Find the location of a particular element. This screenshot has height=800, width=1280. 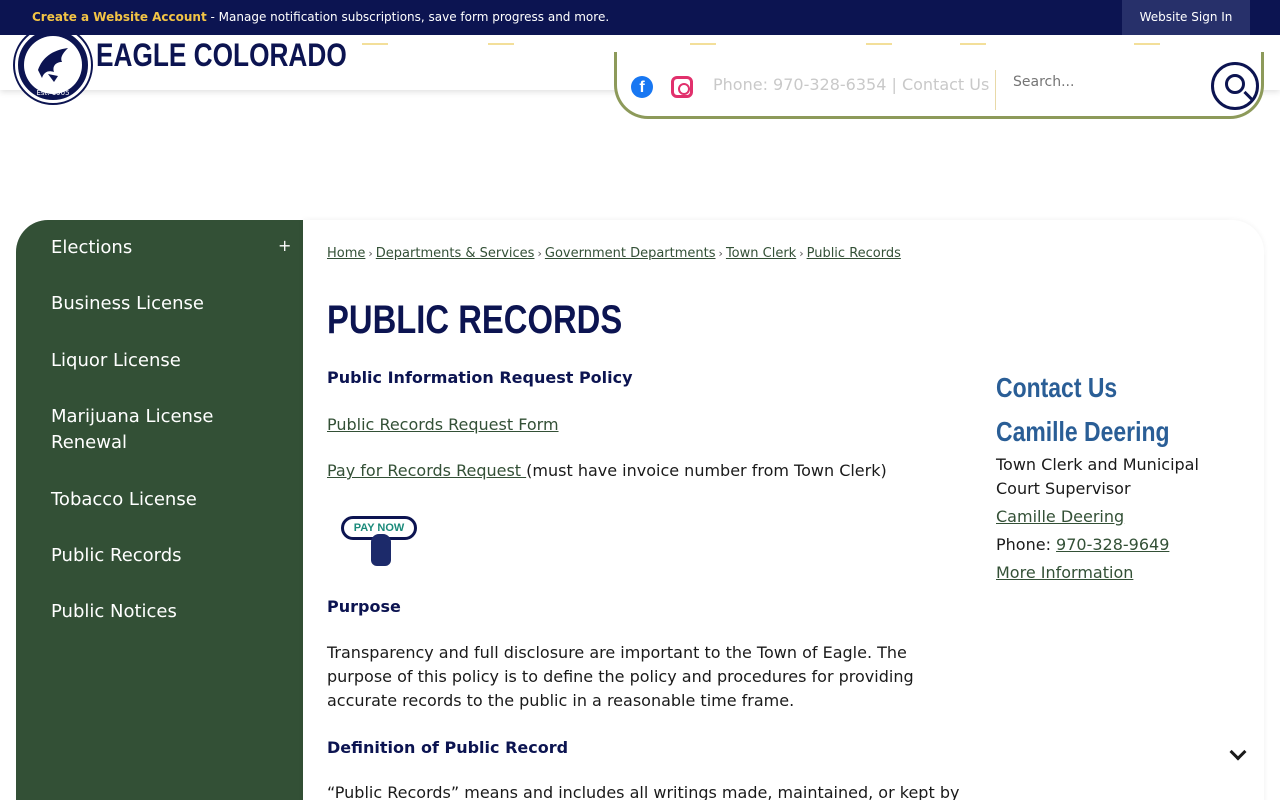

sidebar-item-public-notices: Public Notices is located at coordinates (161, 612).